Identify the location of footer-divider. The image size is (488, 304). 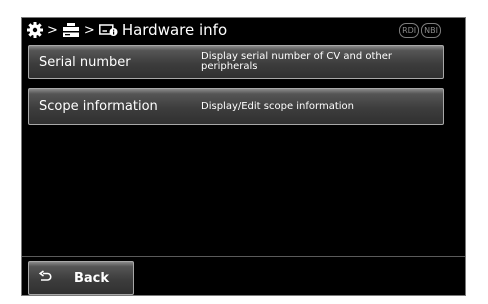
(243, 256).